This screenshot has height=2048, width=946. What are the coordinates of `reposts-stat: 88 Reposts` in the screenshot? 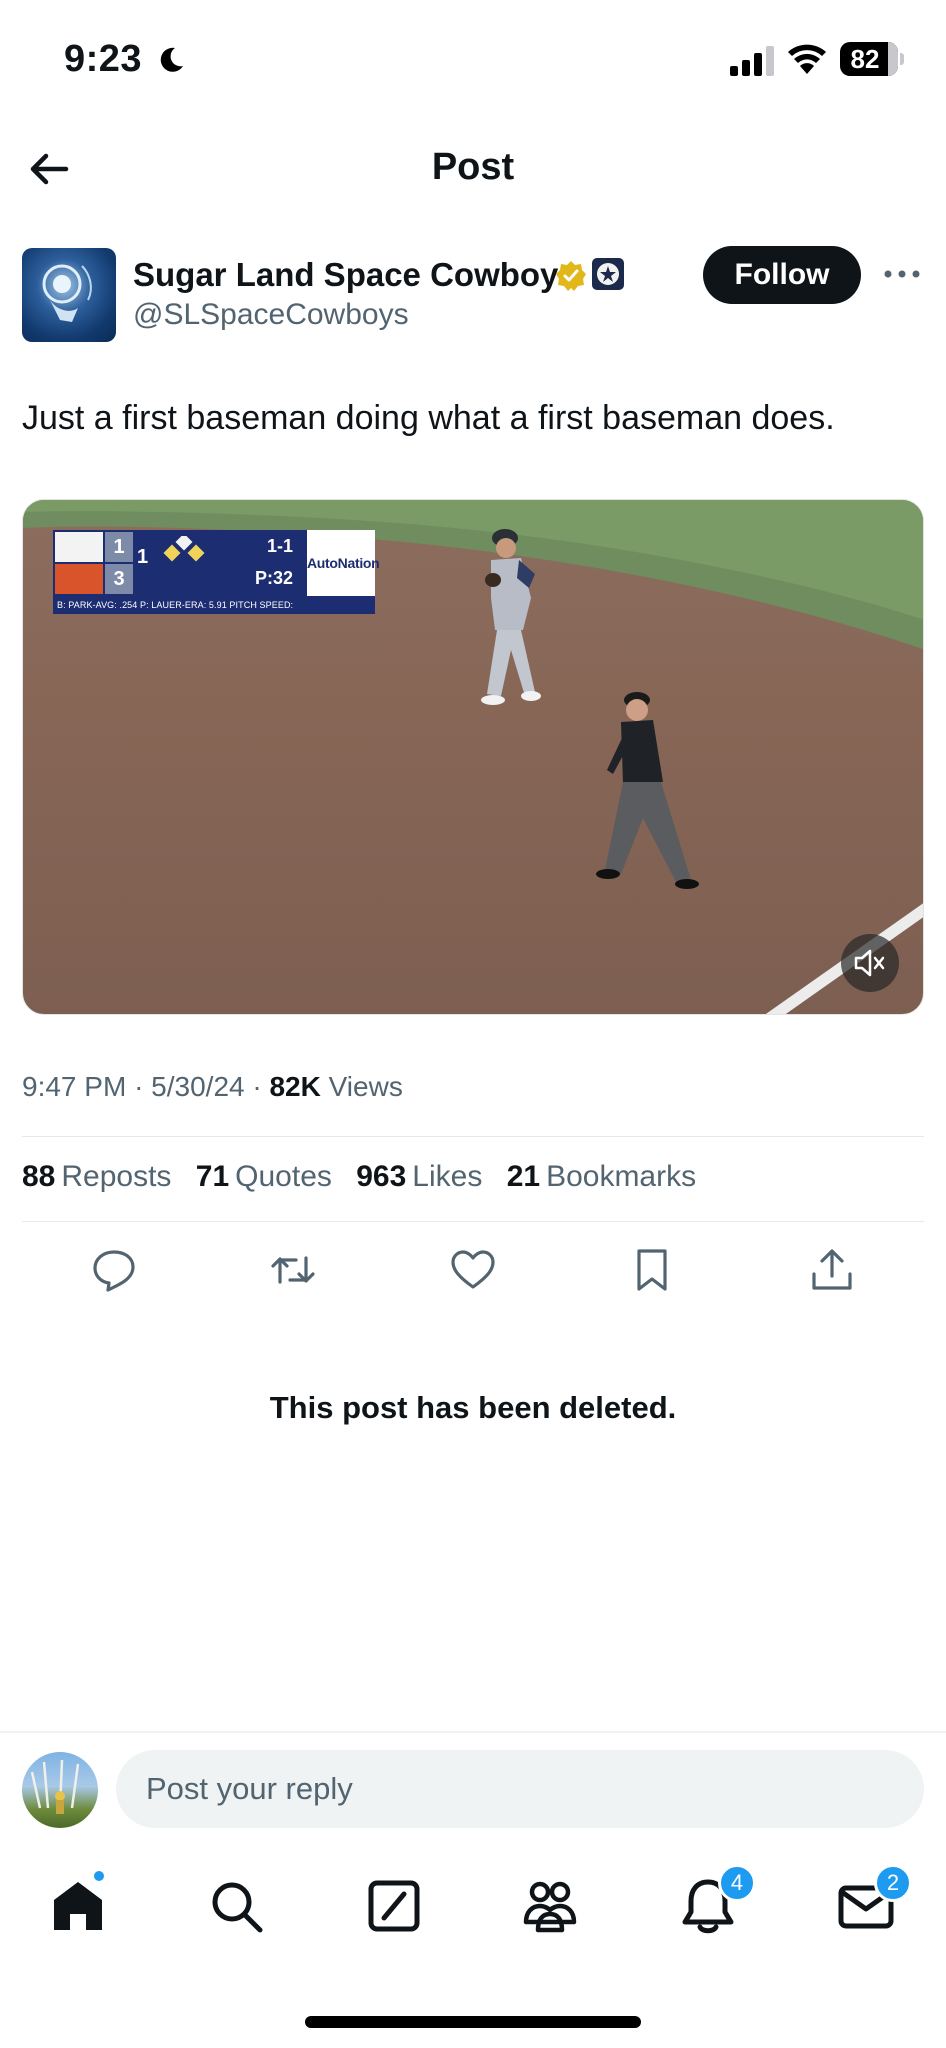 It's located at (96, 1177).